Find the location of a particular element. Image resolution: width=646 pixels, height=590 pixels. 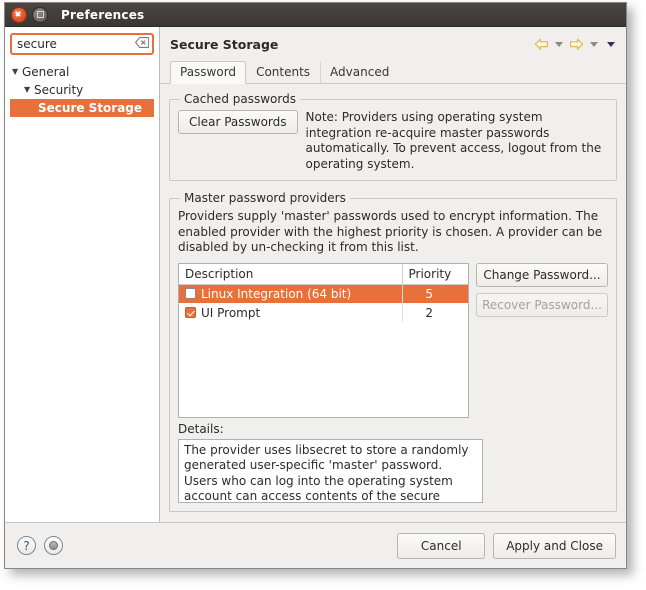

view-menu-chevron-down-icon is located at coordinates (611, 44).